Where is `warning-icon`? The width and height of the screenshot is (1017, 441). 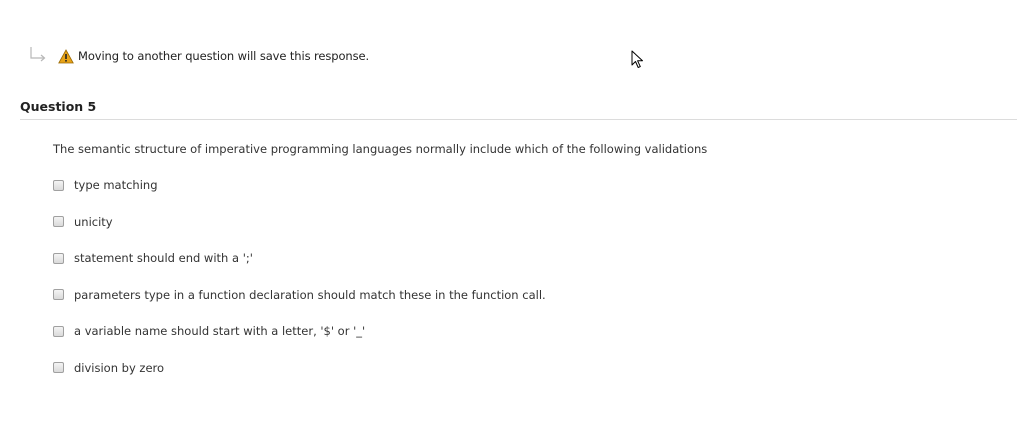 warning-icon is located at coordinates (66, 56).